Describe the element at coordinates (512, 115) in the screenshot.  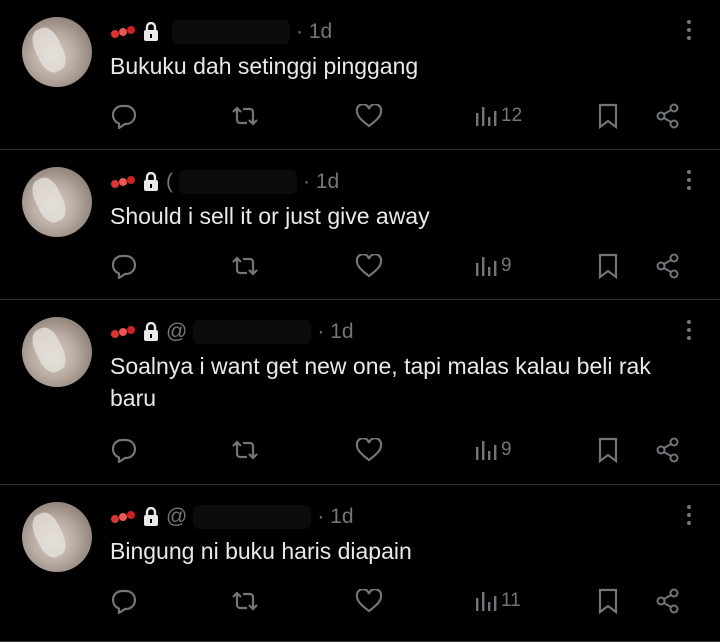
I see `views-count: 12` at that location.